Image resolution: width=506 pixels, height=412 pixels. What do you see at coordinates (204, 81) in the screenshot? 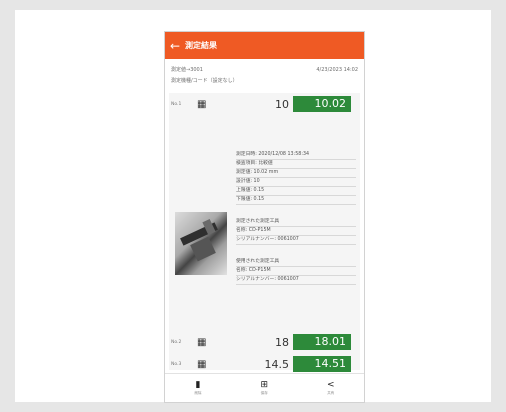
I see `meta-device-code: 測定機種/コード（設定なし）` at bounding box center [204, 81].